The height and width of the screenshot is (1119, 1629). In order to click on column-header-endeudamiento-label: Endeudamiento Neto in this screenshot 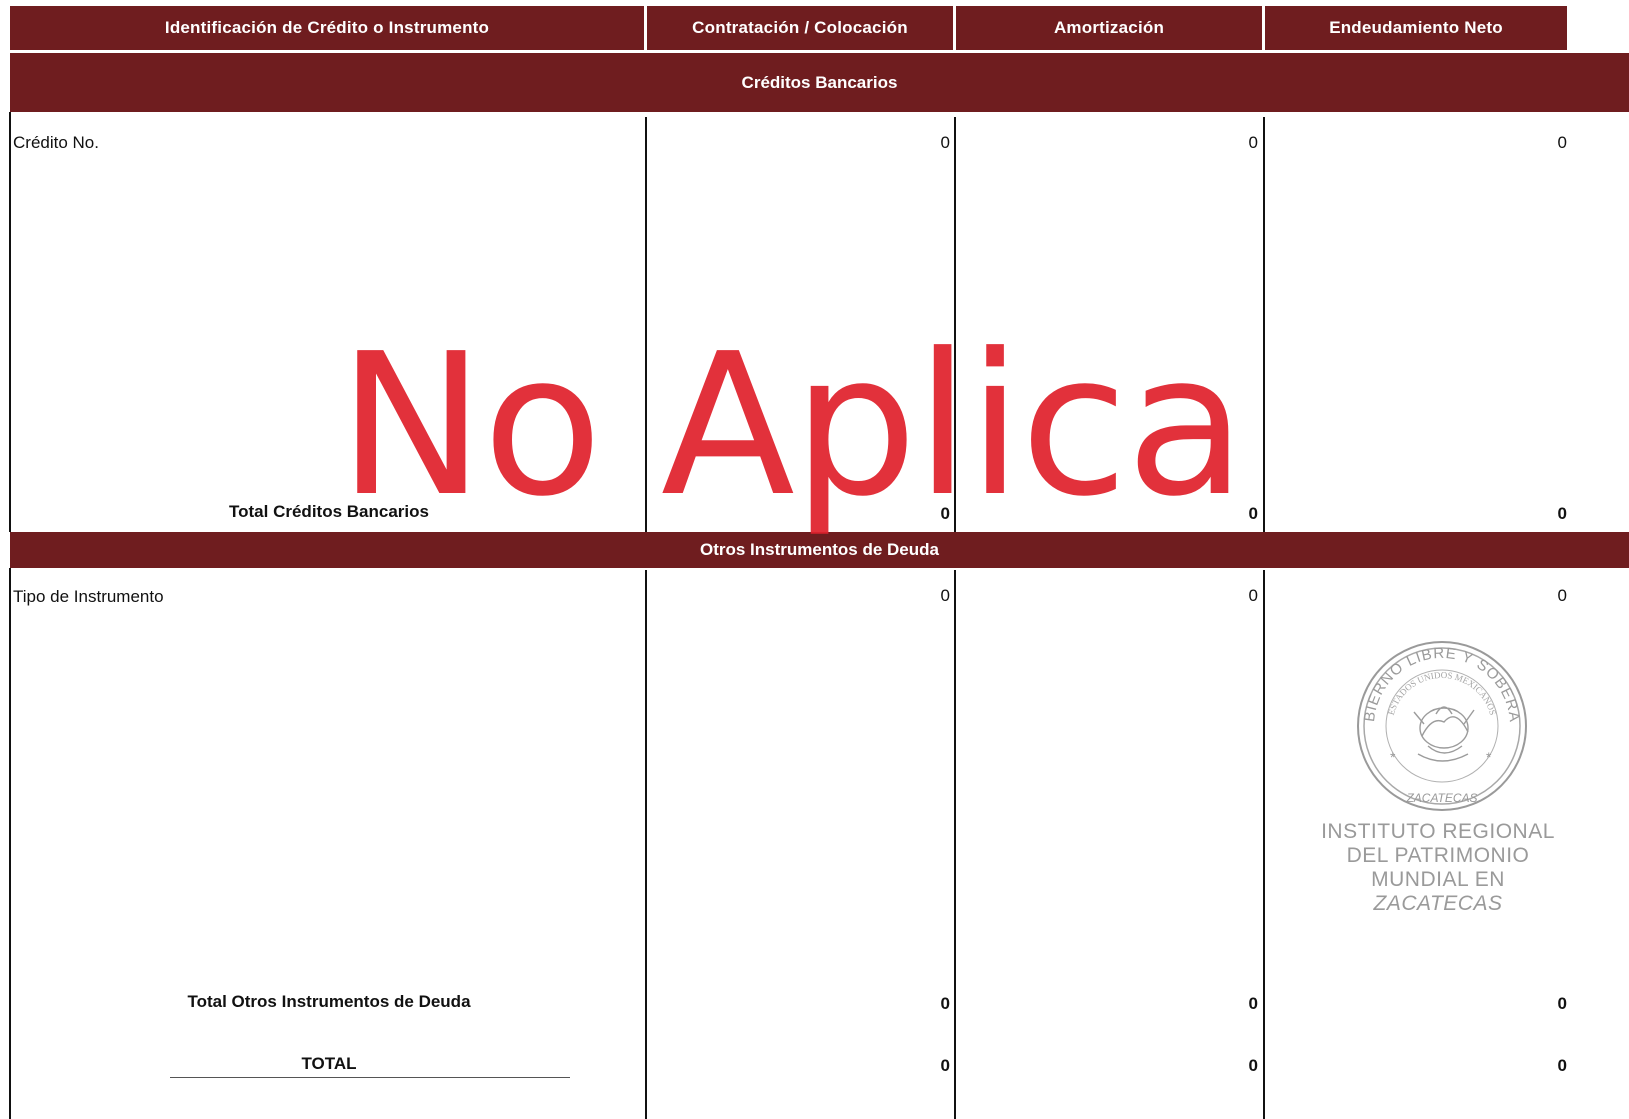, I will do `click(1416, 27)`.